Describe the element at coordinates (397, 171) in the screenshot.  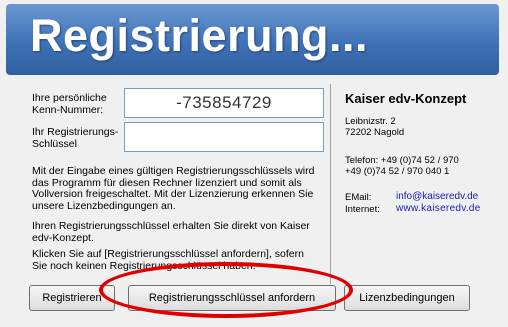
I see `phone-line2: +49 (0)74 52 / 970 040 1` at that location.